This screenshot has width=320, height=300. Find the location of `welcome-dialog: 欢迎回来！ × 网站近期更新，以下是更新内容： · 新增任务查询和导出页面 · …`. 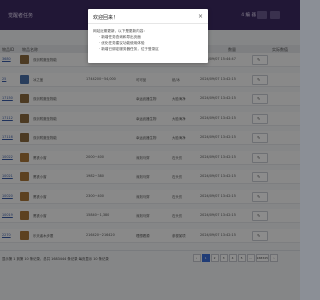

welcome-dialog: 欢迎回来！ × 网站近期更新，以下是更新内容： · 新增任务查询和导出页面 · … is located at coordinates (148, 36).